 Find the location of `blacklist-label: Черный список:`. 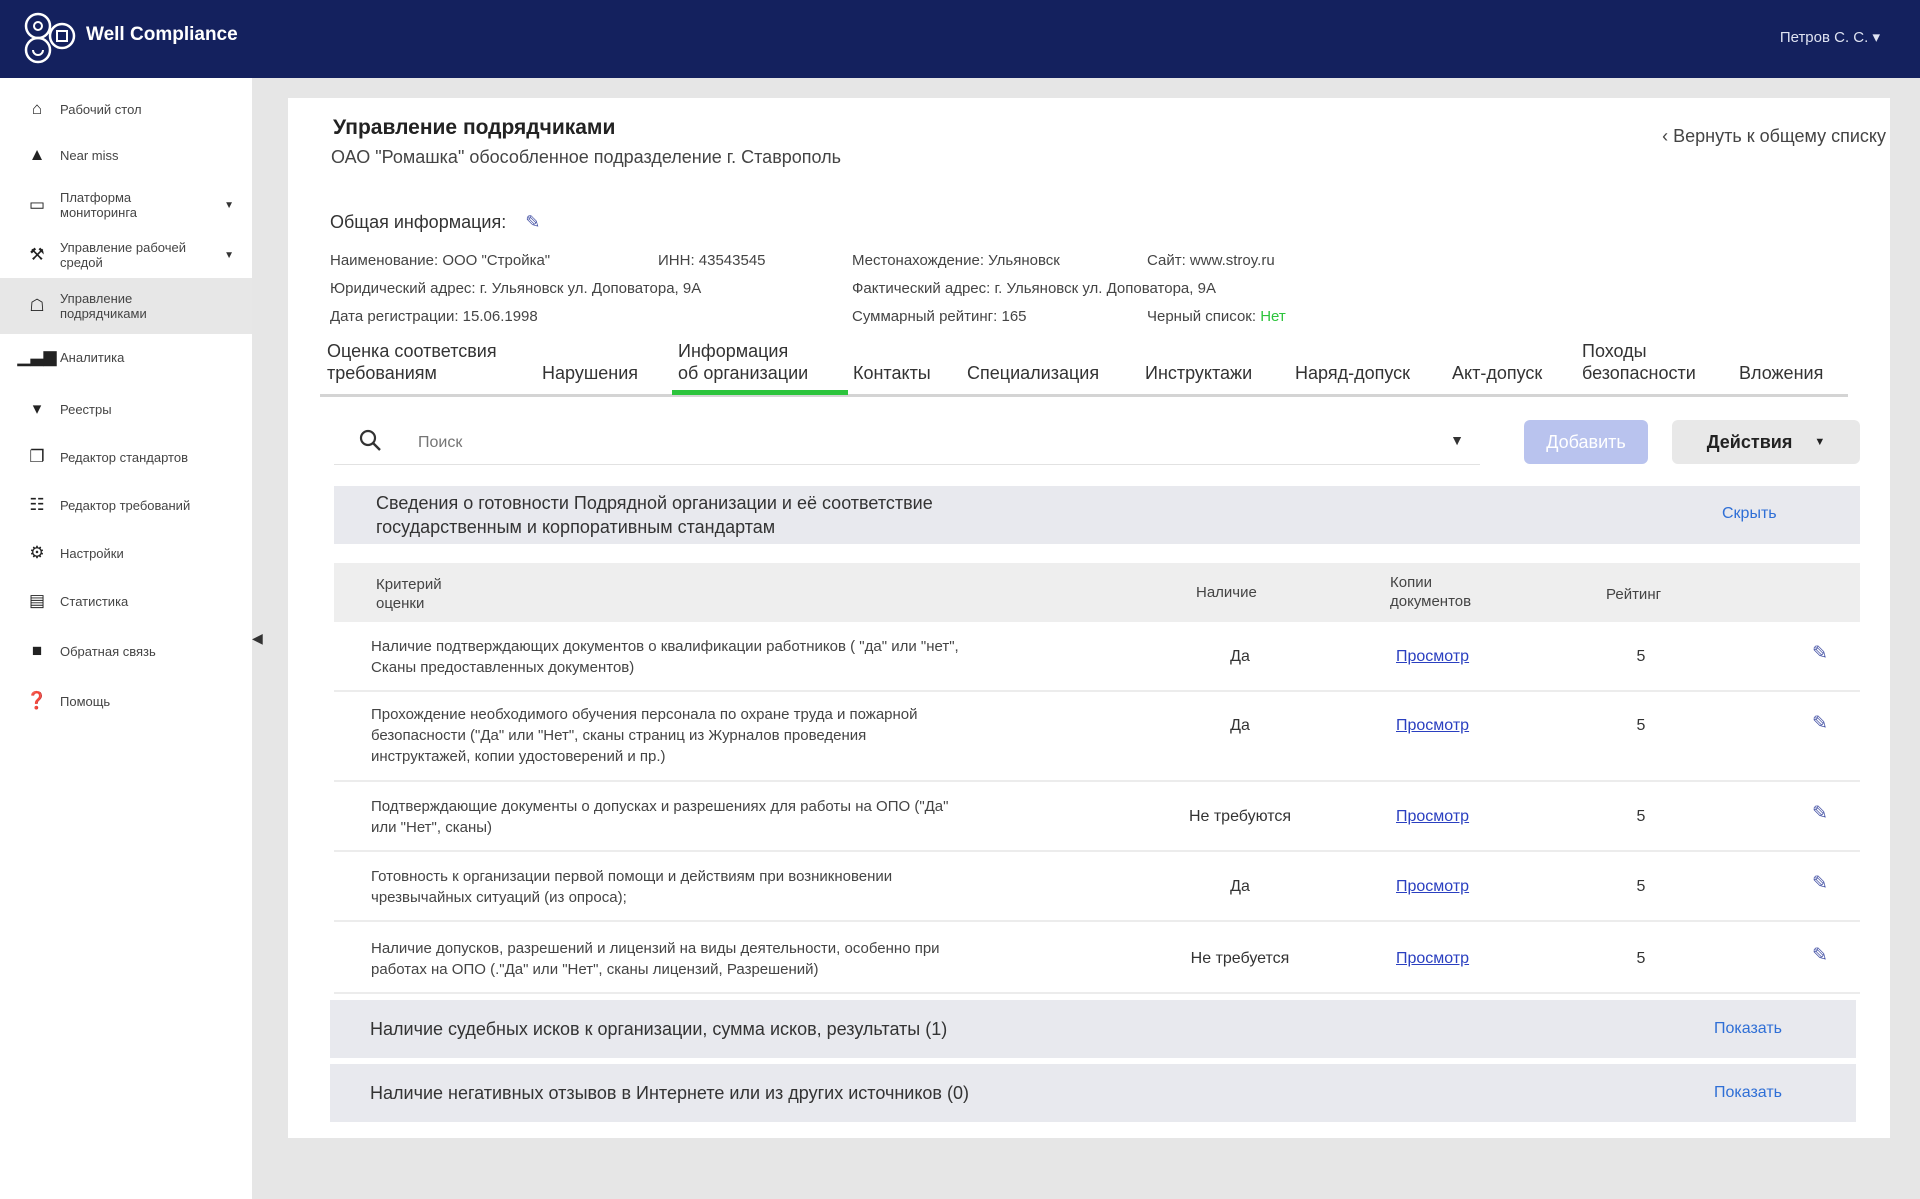

blacklist-label: Черный список: is located at coordinates (1202, 316).